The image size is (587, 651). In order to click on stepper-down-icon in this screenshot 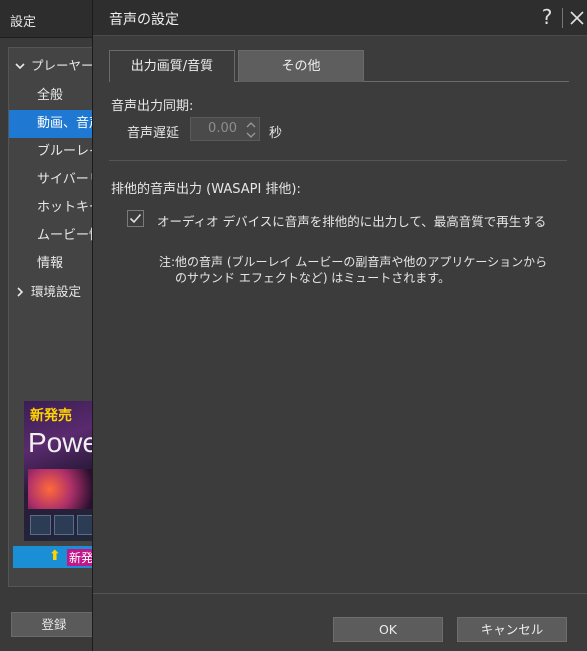, I will do `click(251, 134)`.